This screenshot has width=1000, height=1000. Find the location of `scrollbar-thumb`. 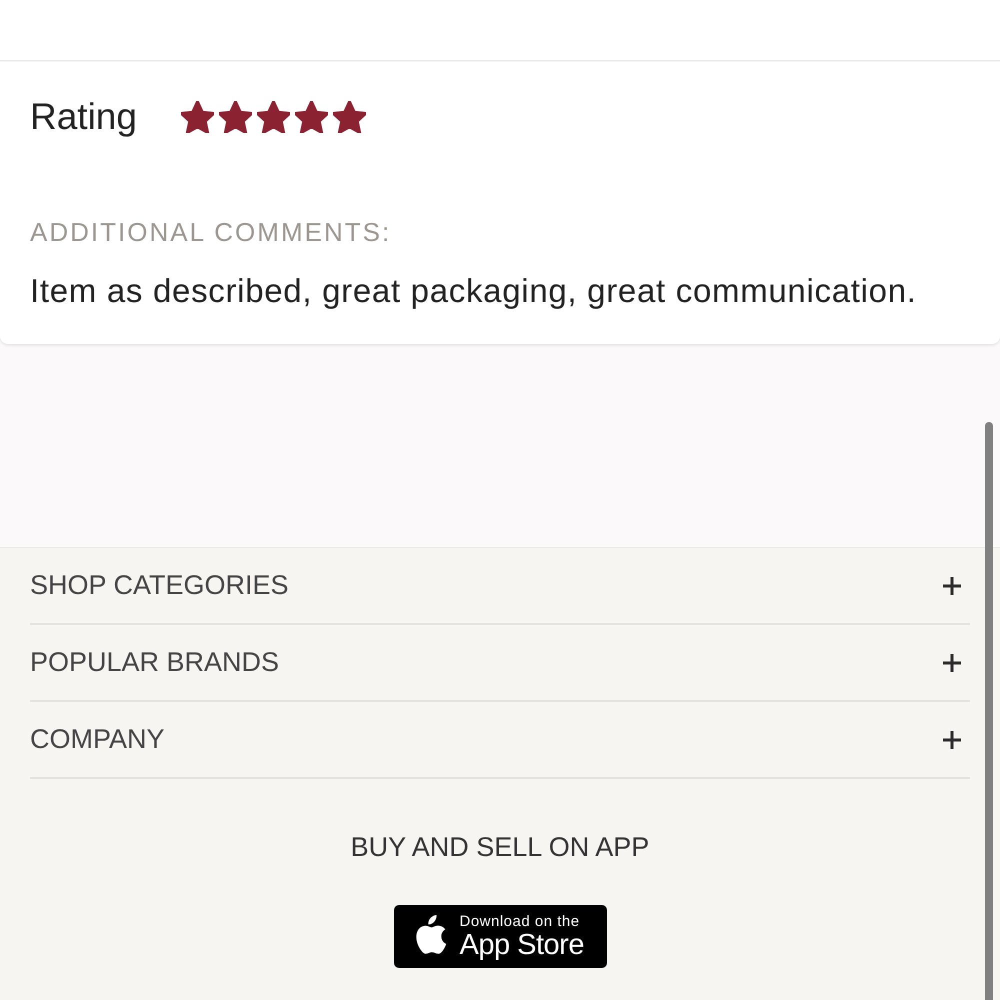

scrollbar-thumb is located at coordinates (989, 711).